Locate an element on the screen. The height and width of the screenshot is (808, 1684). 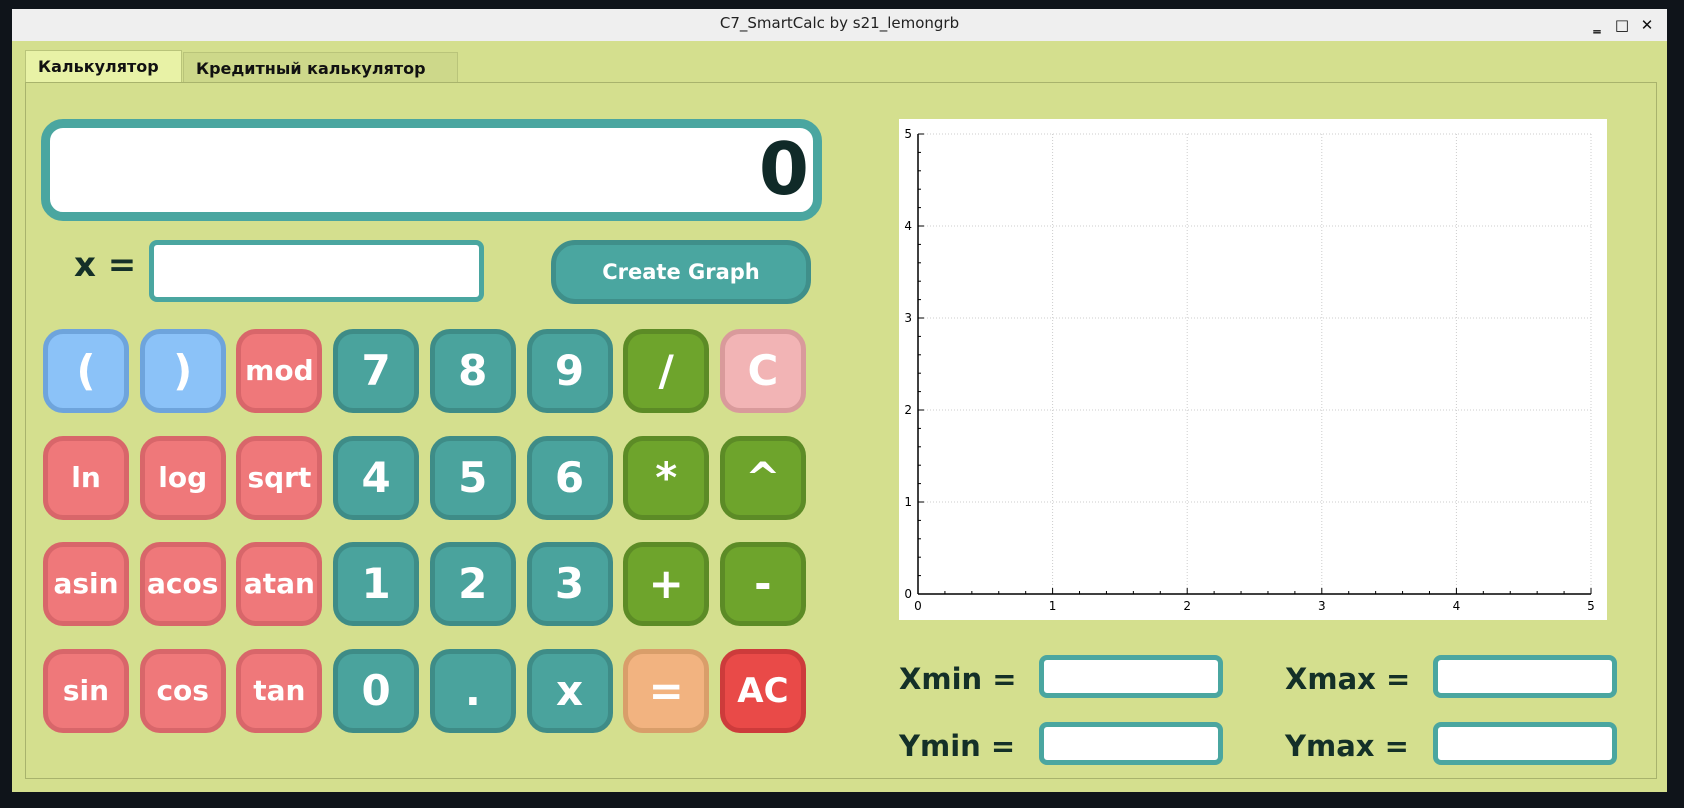
window-title: C7_SmartCalc by s21_lemongrb is located at coordinates (839, 23).